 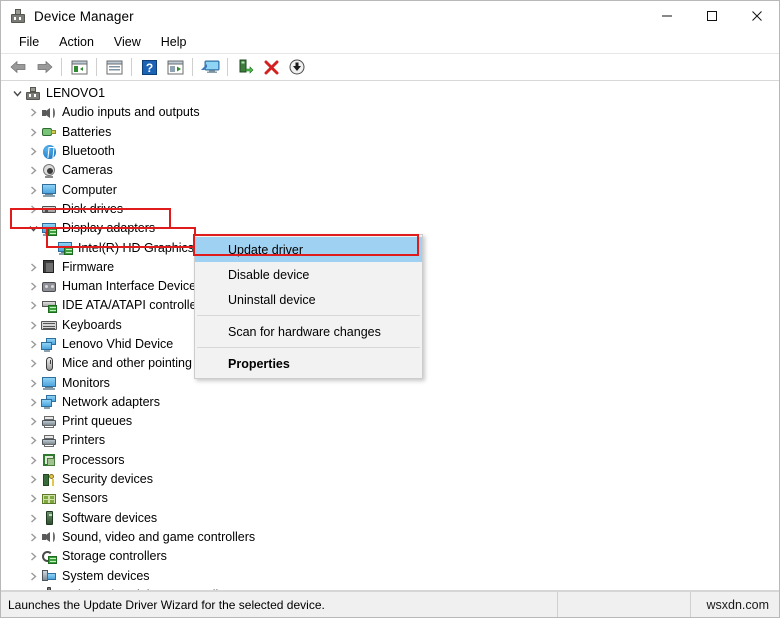 I want to click on context-menu-item-scan-for-hardware-changes: Scan for hardware changes, so click(x=308, y=331).